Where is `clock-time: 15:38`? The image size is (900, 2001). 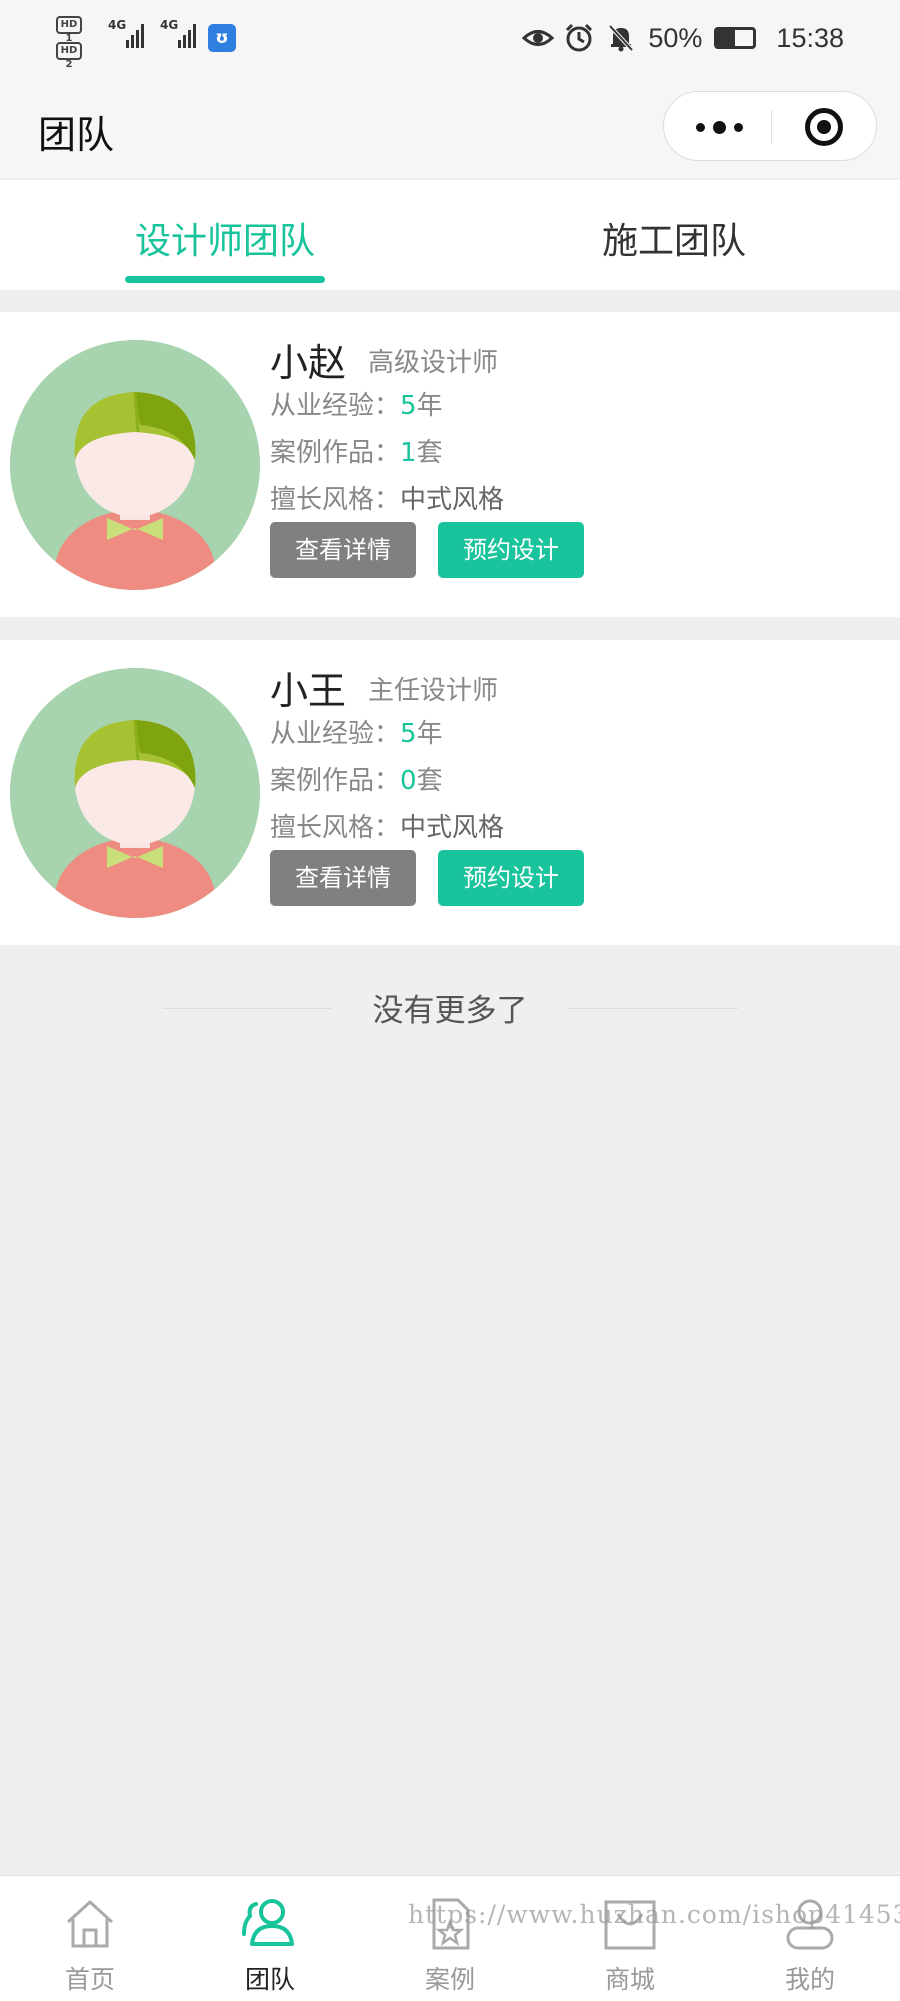 clock-time: 15:38 is located at coordinates (810, 37).